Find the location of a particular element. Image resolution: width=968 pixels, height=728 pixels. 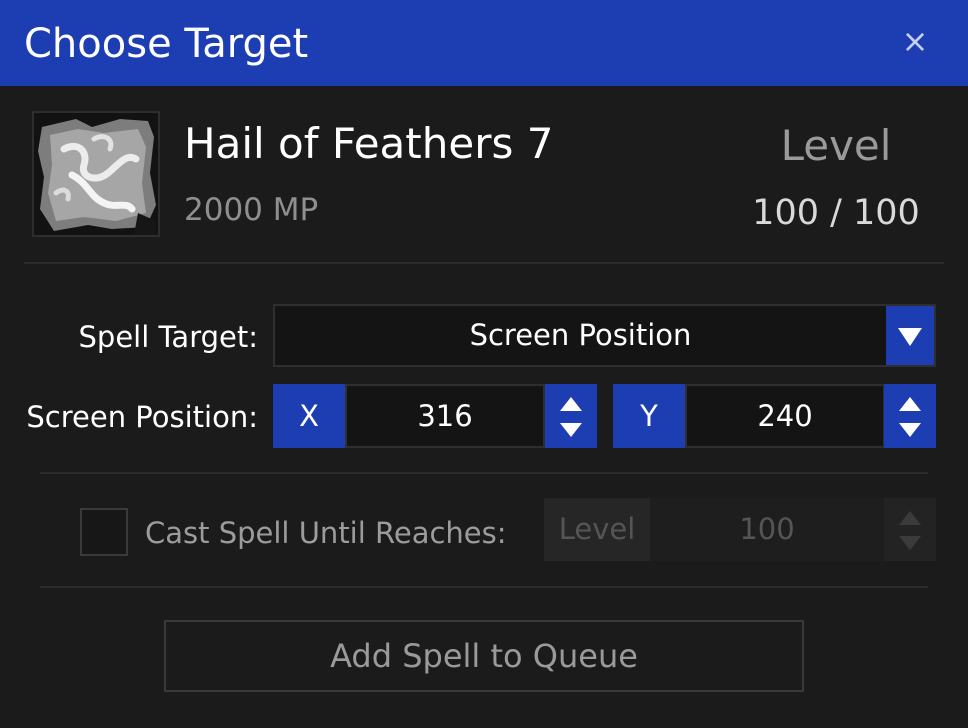

x-axis-label: X is located at coordinates (309, 416).